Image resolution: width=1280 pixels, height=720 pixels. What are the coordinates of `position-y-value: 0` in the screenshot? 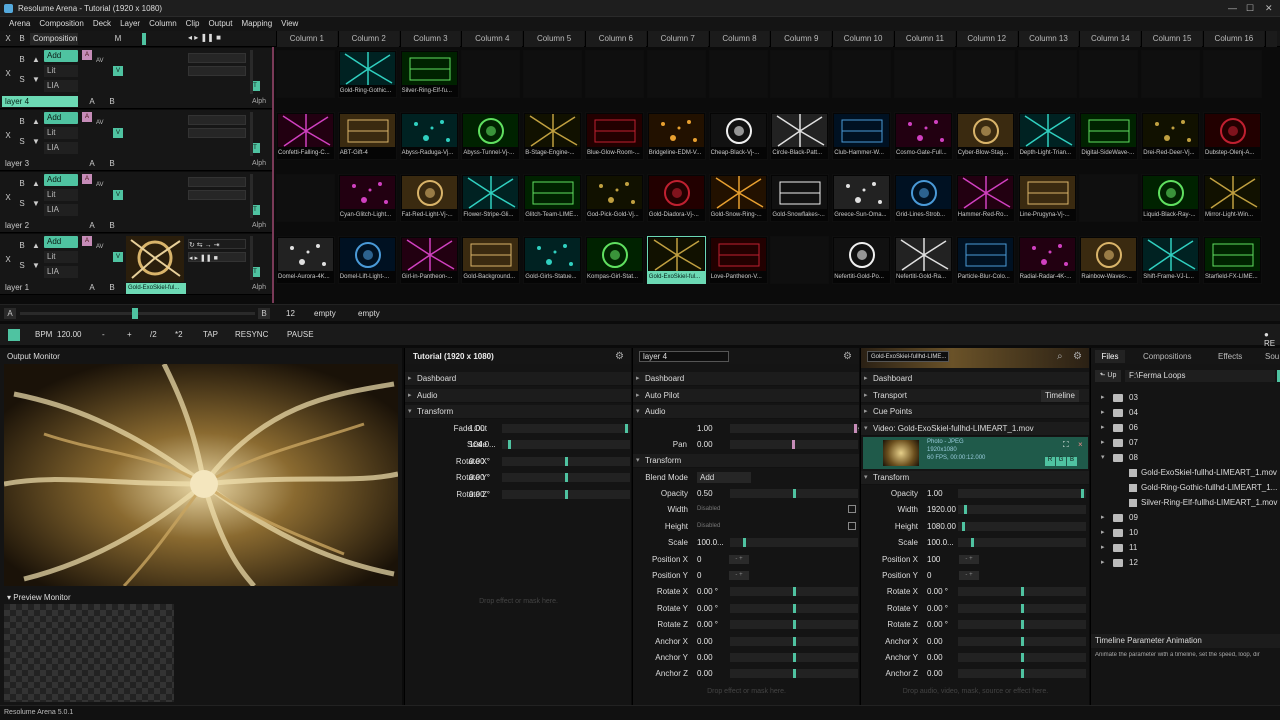 It's located at (929, 575).